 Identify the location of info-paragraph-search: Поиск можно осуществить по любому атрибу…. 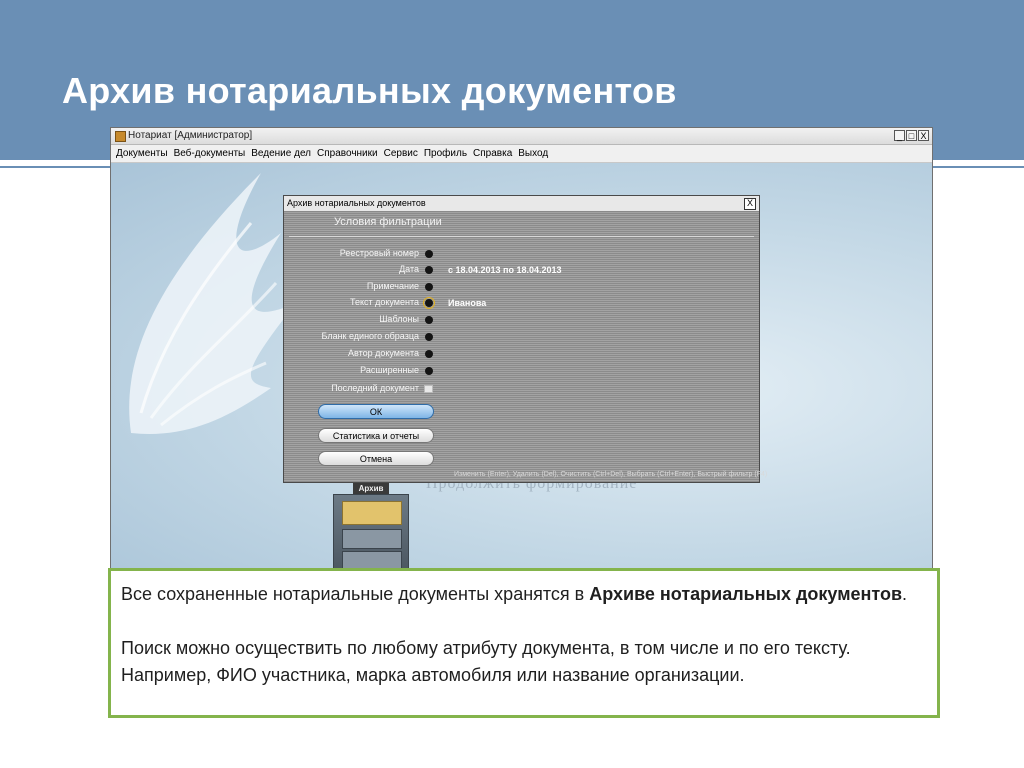
(486, 661).